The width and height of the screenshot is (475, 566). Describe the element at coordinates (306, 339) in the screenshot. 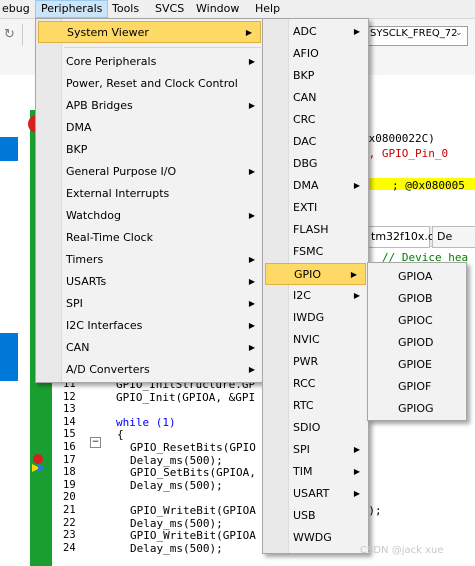

I see `submenu-item-label: NVIC` at that location.